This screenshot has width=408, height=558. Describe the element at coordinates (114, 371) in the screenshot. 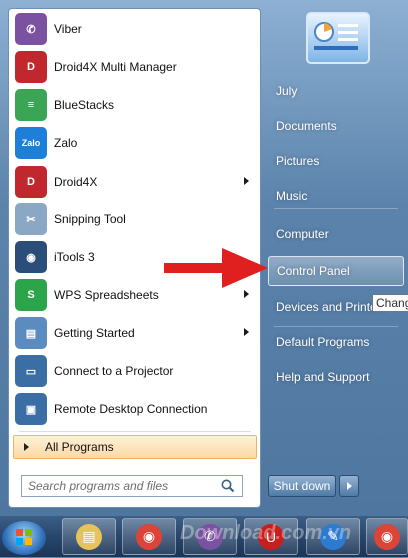

I see `program-label: Connect to a Projector` at that location.